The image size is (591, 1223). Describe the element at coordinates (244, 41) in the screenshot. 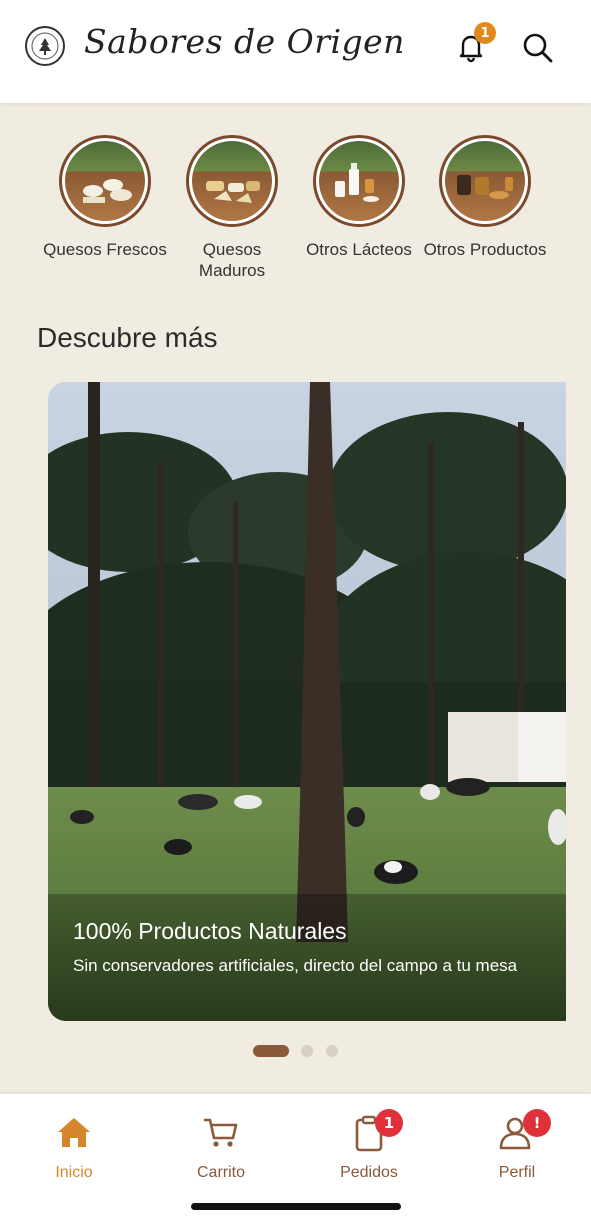

I see `brand-name: Sabores de Origen` at that location.